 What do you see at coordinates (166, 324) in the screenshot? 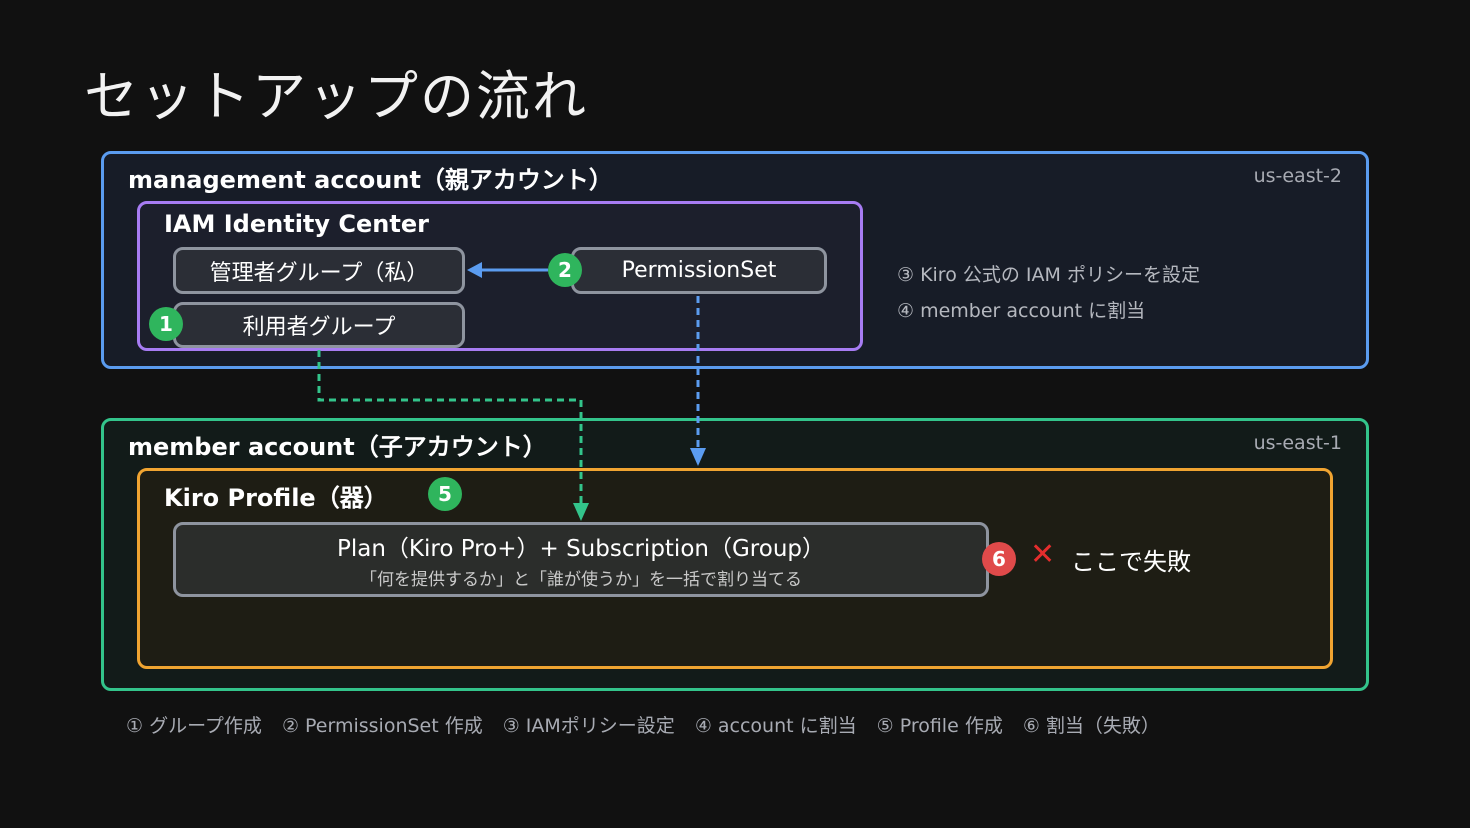
I see `step-1-badge: 1` at bounding box center [166, 324].